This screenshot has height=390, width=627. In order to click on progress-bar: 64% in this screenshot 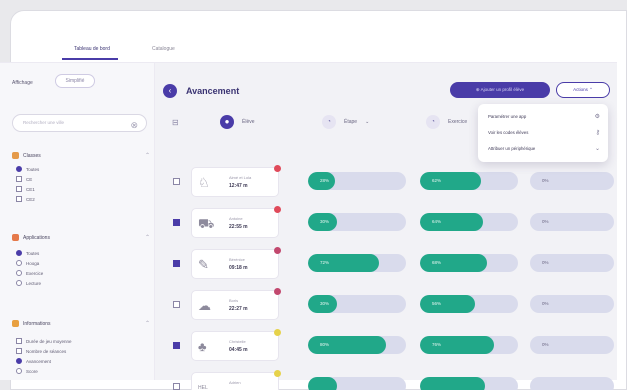, I will do `click(469, 222)`.